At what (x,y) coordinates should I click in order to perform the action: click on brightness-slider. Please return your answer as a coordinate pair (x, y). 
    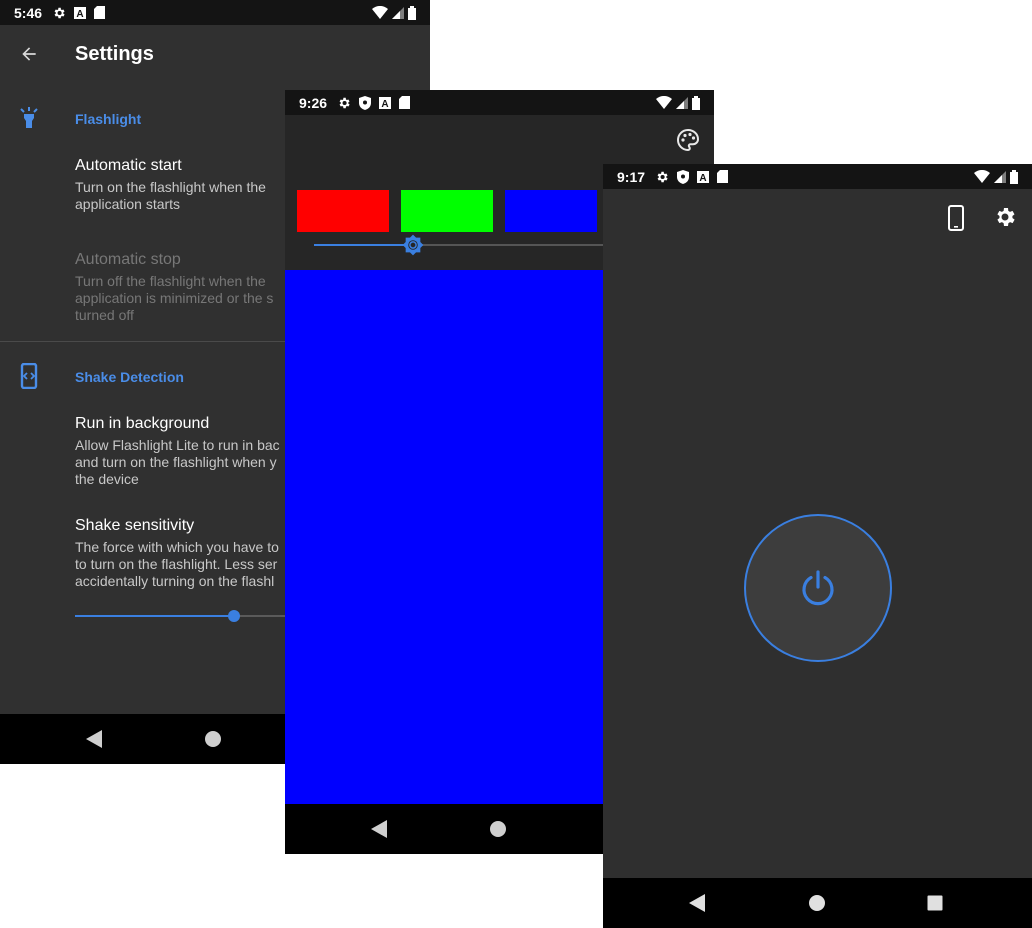
    Looking at the image, I should click on (459, 245).